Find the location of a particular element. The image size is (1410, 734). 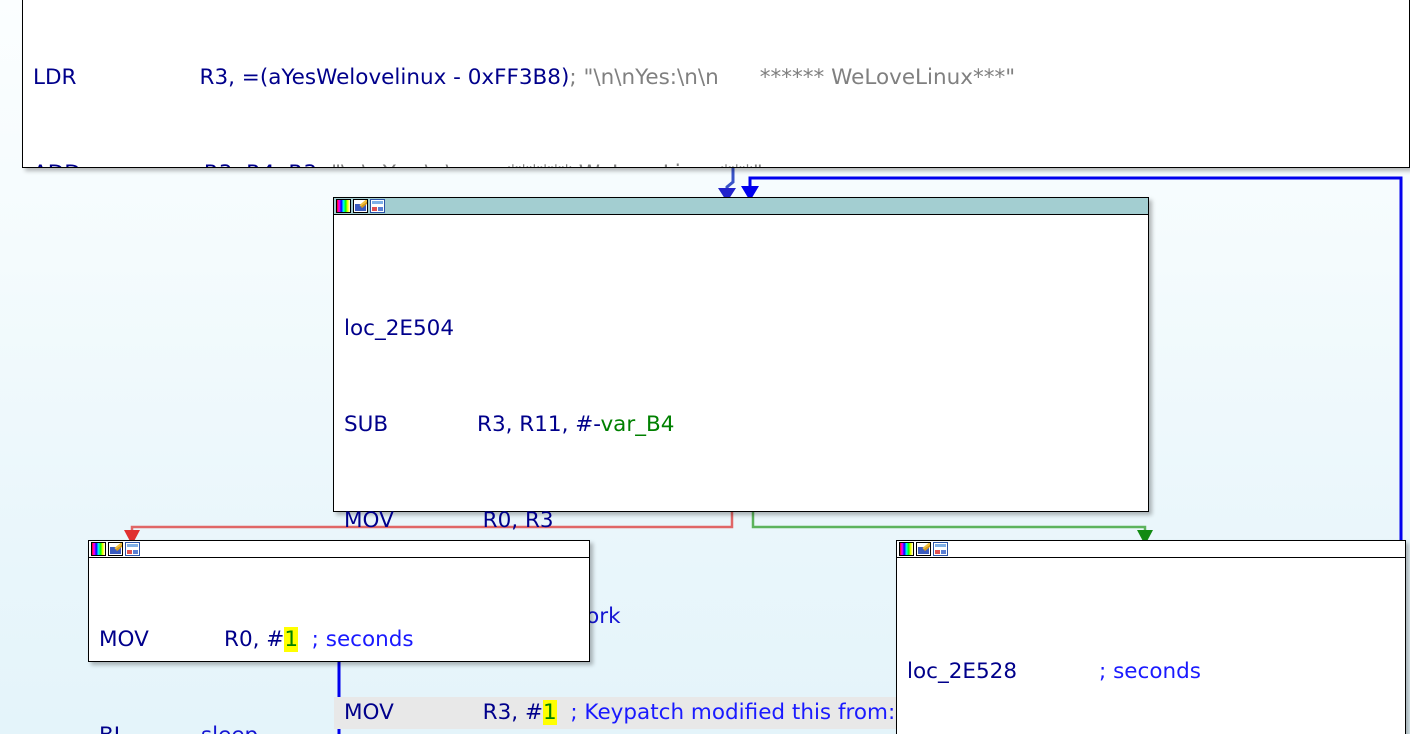

asm-line: BL sleep is located at coordinates (339, 727).